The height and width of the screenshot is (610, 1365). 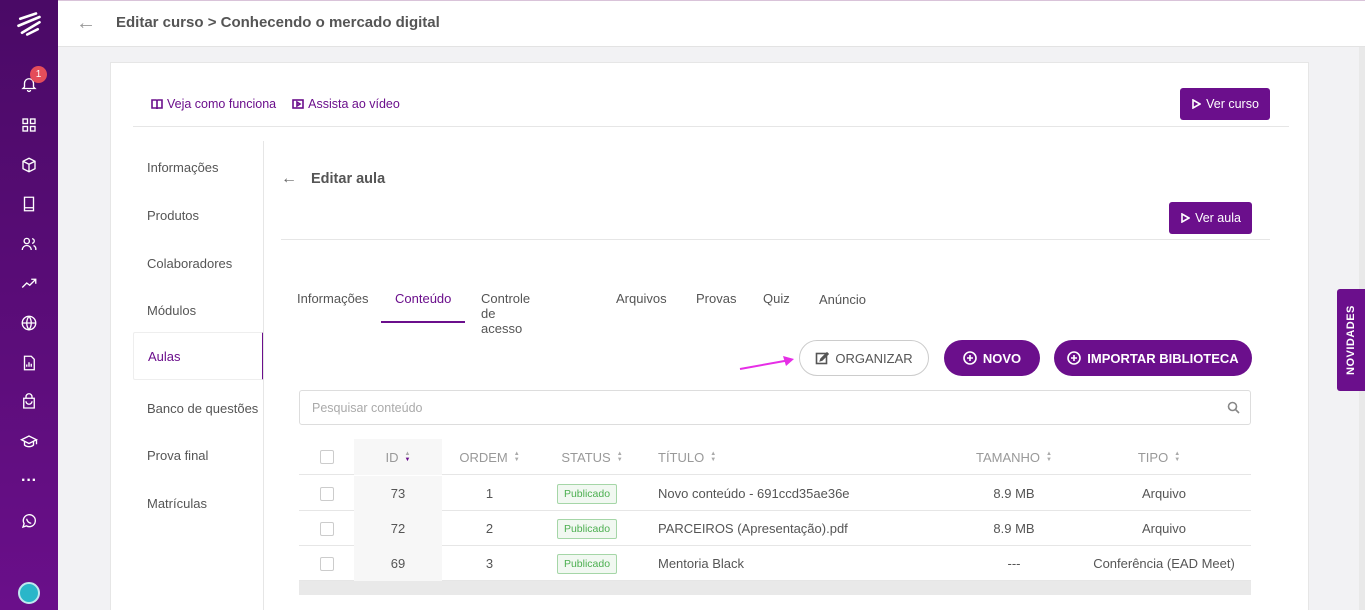 What do you see at coordinates (198, 263) in the screenshot?
I see `side-item-colaboradores: Colaboradores` at bounding box center [198, 263].